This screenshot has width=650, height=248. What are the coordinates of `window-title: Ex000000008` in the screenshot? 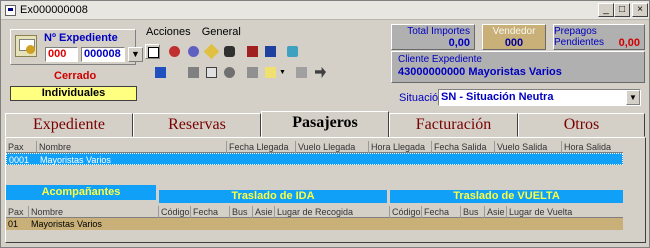 It's located at (54, 10).